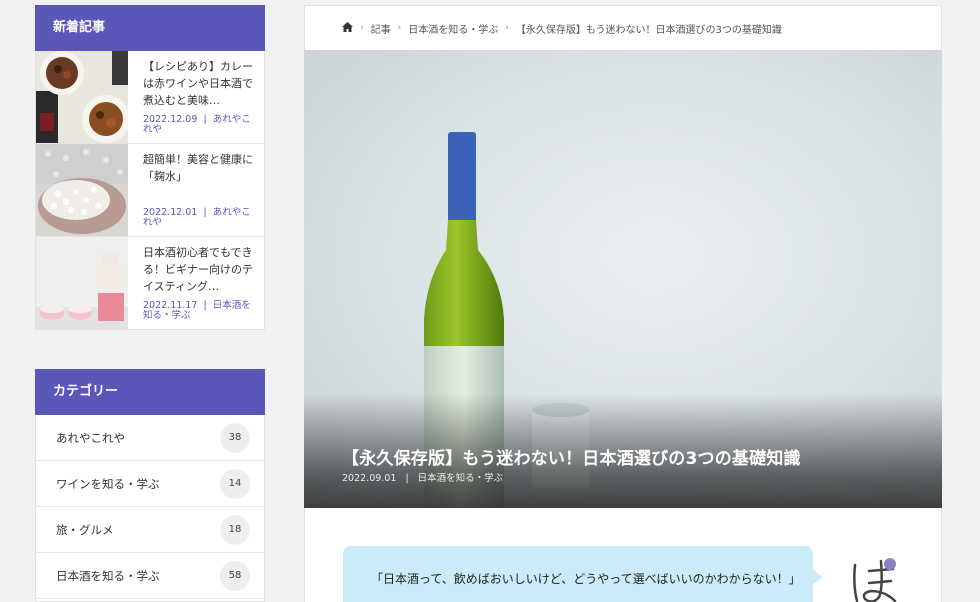  Describe the element at coordinates (461, 478) in the screenshot. I see `hero-category-link: 日本酒を知る・学ぶ` at that location.